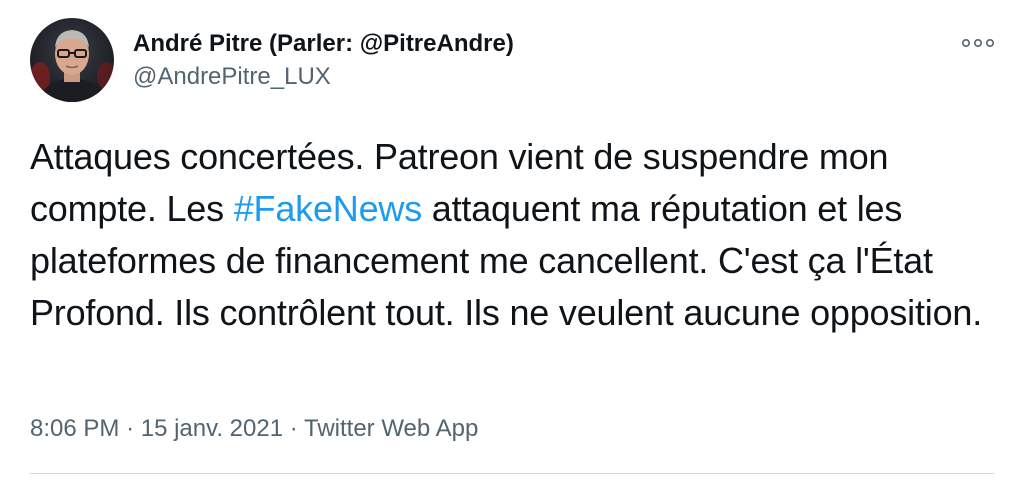 The height and width of the screenshot is (484, 1024). What do you see at coordinates (323, 44) in the screenshot?
I see `author-display-name: André Pitre (Parler: @PitreAndre)` at bounding box center [323, 44].